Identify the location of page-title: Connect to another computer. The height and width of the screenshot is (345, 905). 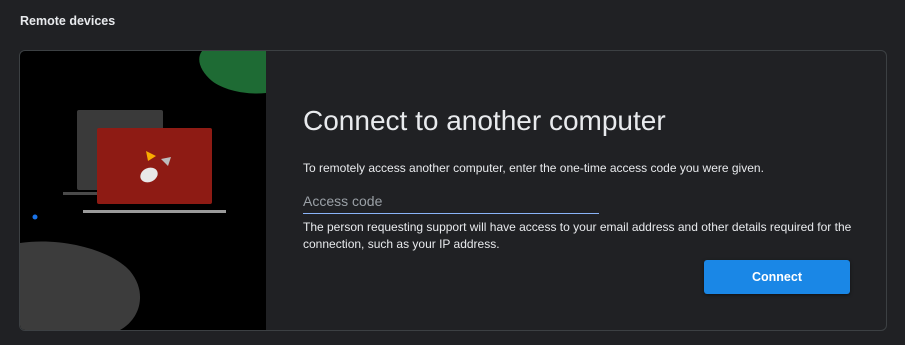
(484, 120).